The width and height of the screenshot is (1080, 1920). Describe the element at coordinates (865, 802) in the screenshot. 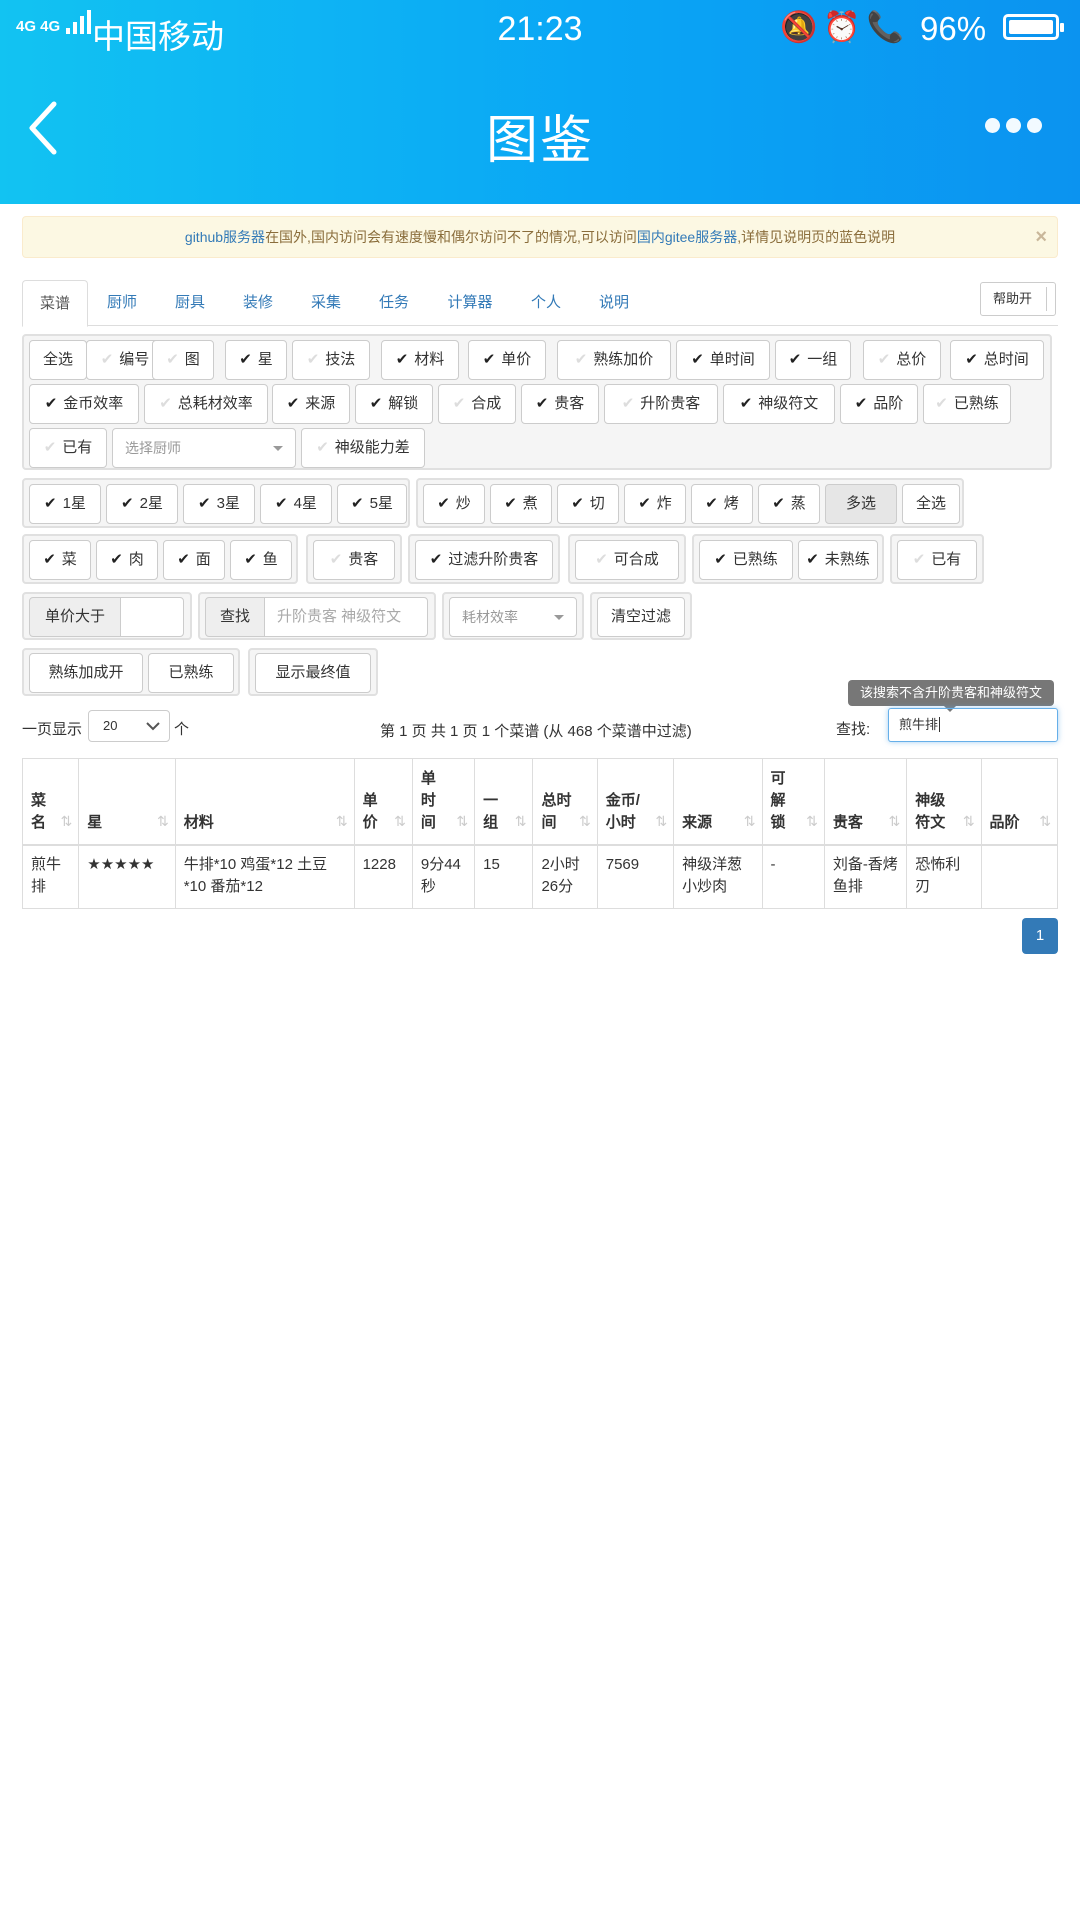

I see `column-header: 贵客 ⇅` at that location.